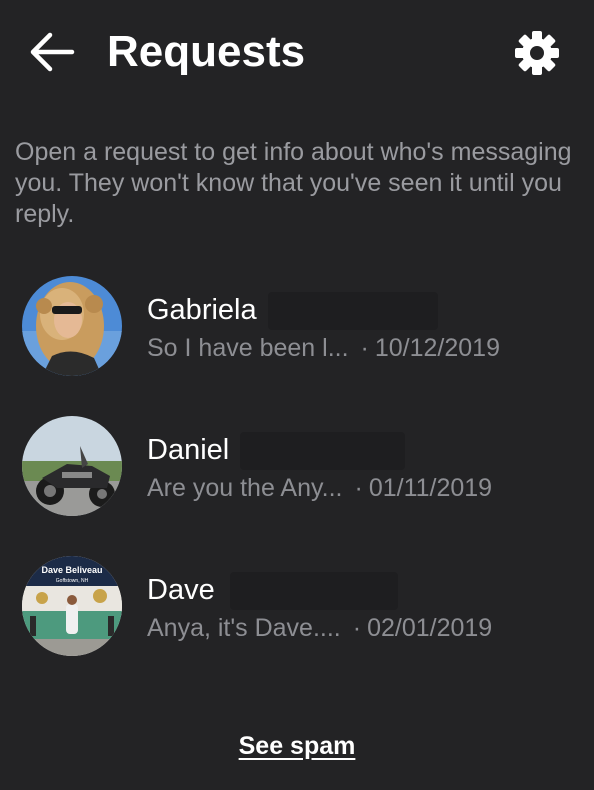 This screenshot has width=594, height=790. Describe the element at coordinates (72, 581) in the screenshot. I see `avatar-location-text: Goffstown, NH` at that location.